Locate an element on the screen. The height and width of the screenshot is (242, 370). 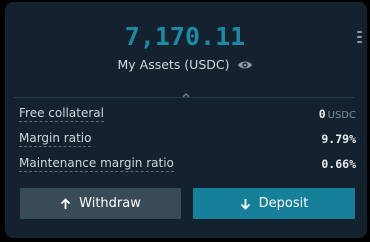
stat-value: 0 USDC is located at coordinates (337, 114).